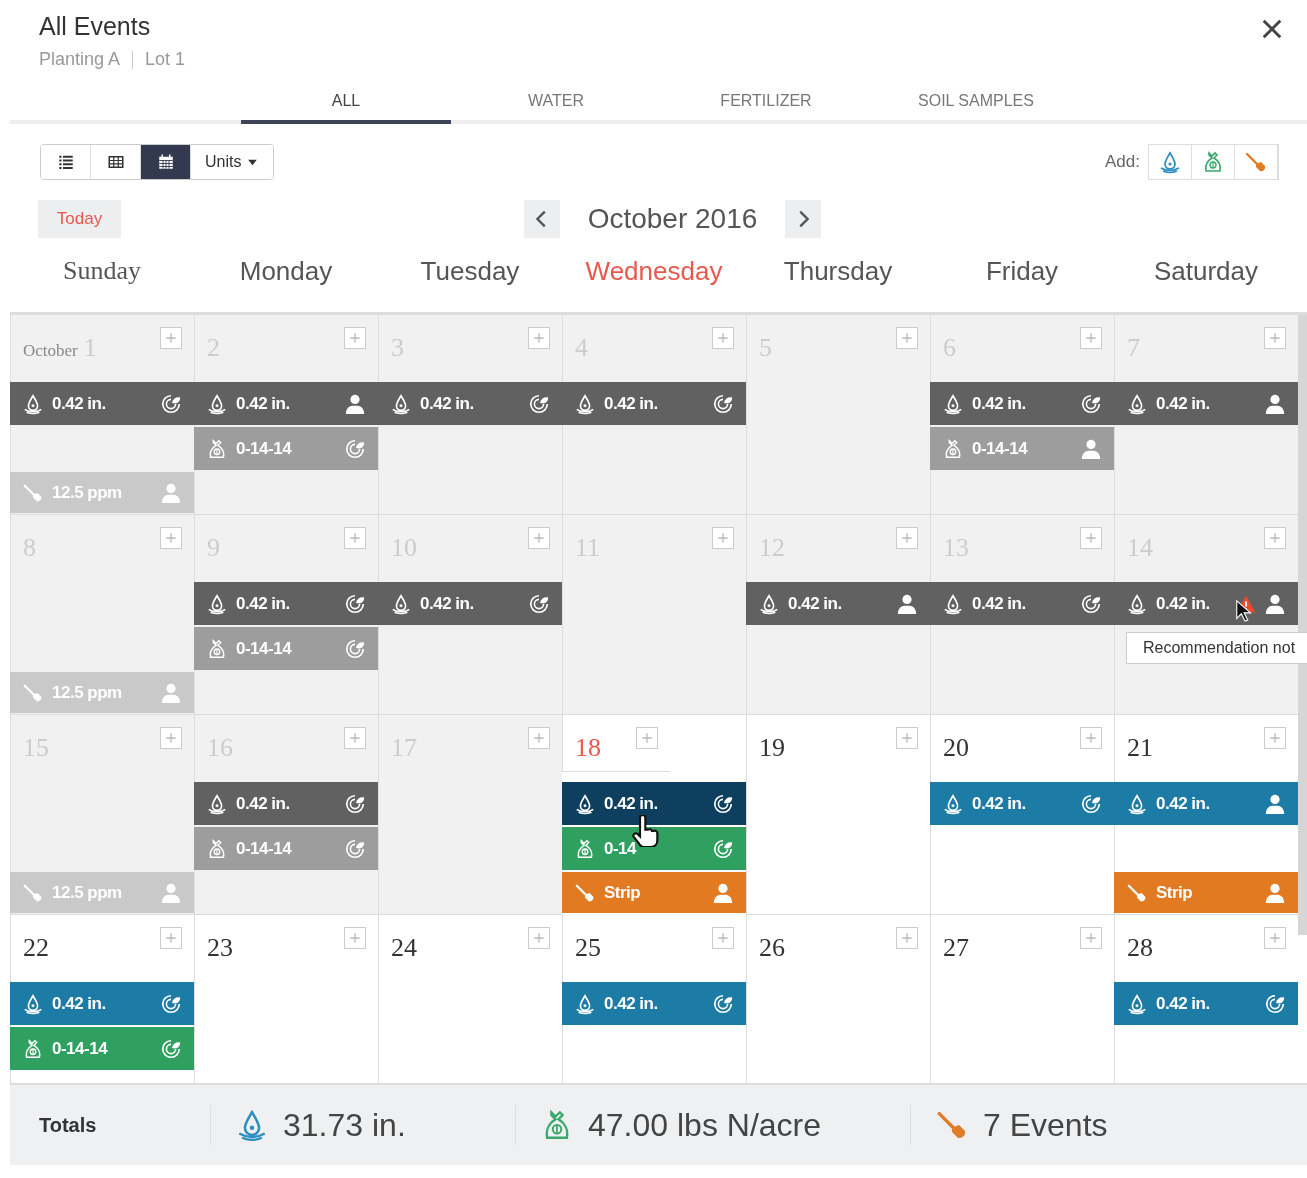 The width and height of the screenshot is (1307, 1178). I want to click on weekday-label: Thursday, so click(838, 271).